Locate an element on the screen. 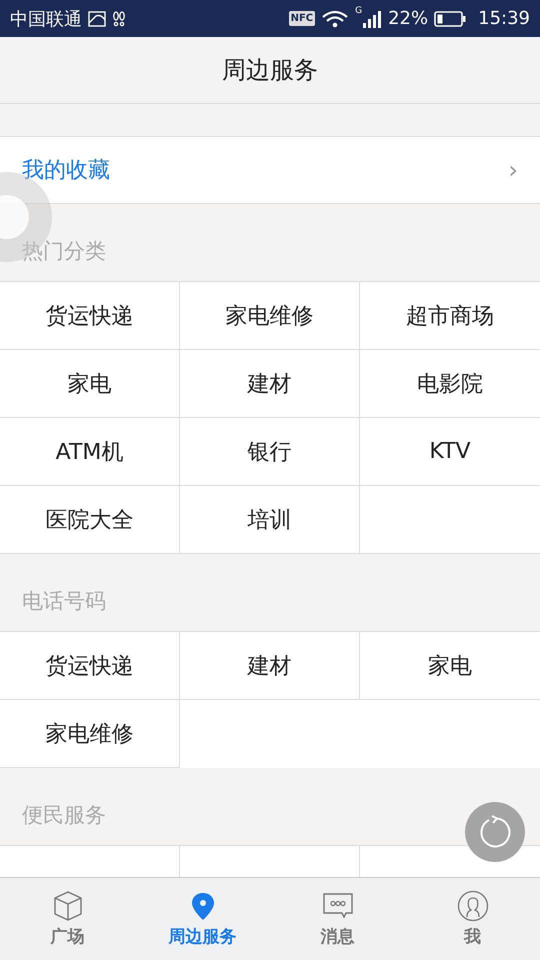  nfc-badge: NFC is located at coordinates (302, 18).